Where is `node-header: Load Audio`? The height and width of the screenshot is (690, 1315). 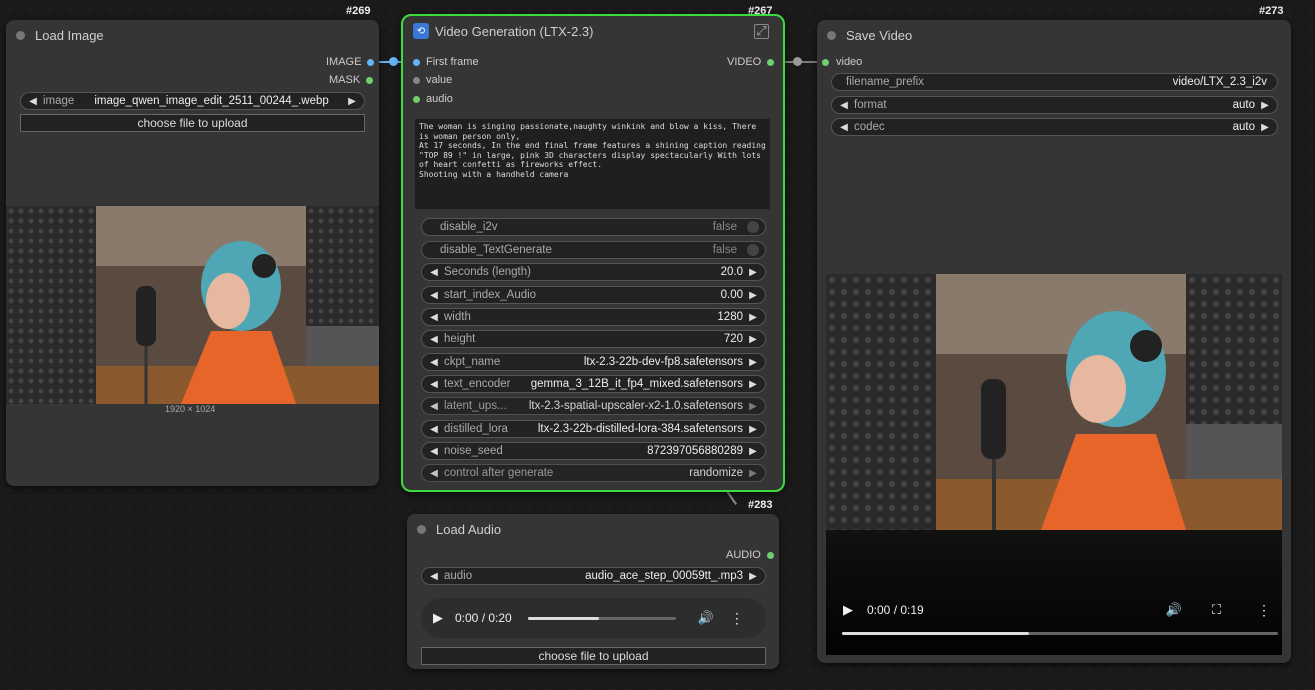 node-header: Load Audio is located at coordinates (593, 529).